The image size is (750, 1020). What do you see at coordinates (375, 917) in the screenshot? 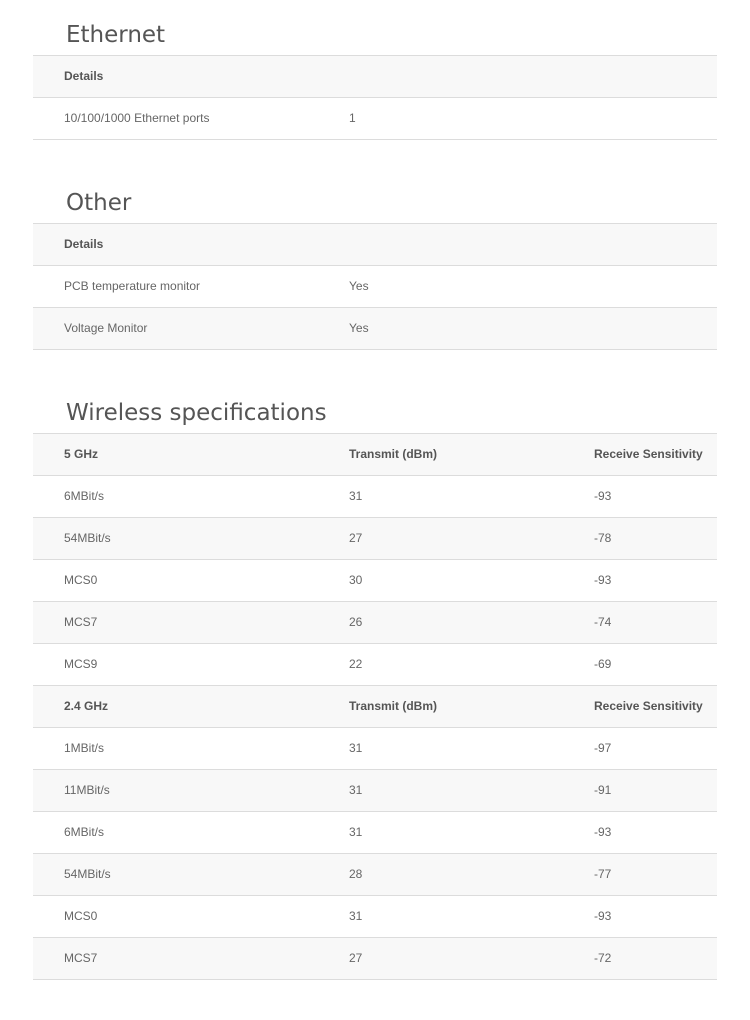
I see `table-row: MCS0 31 -93` at bounding box center [375, 917].